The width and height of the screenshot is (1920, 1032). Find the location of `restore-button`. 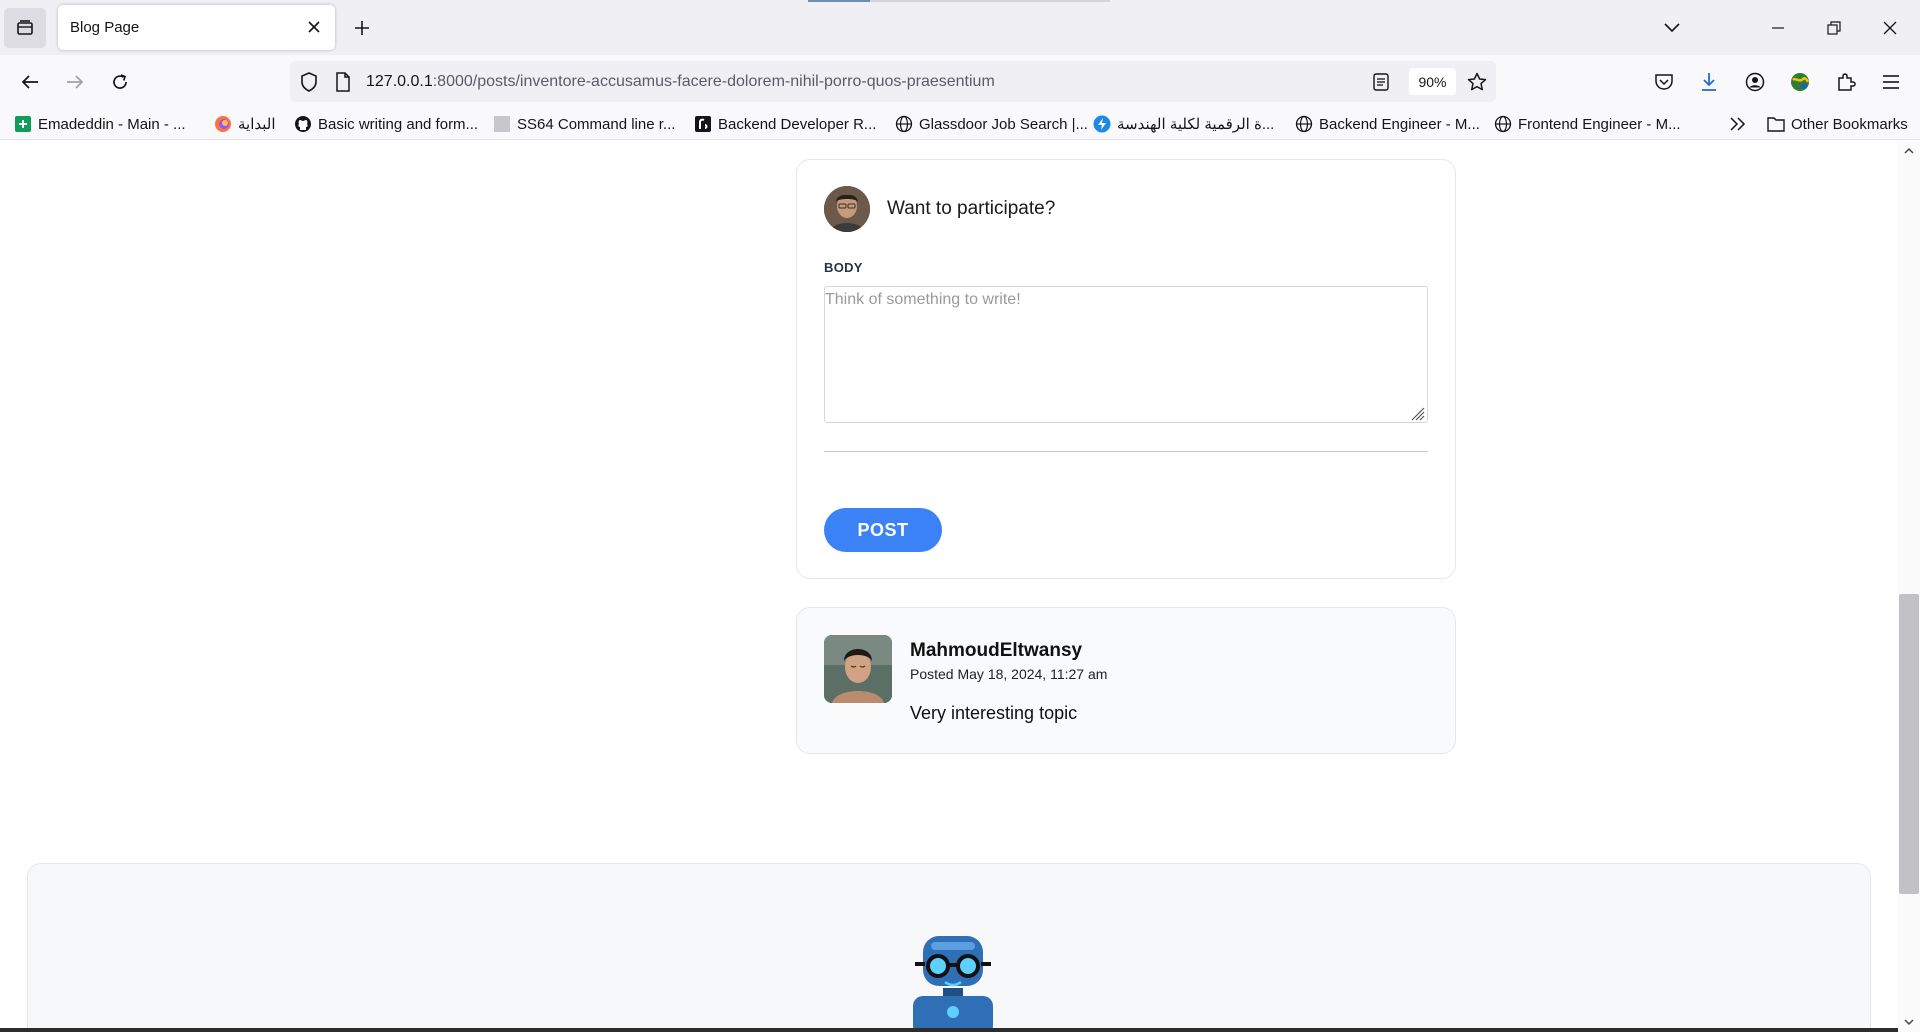

restore-button is located at coordinates (1834, 28).